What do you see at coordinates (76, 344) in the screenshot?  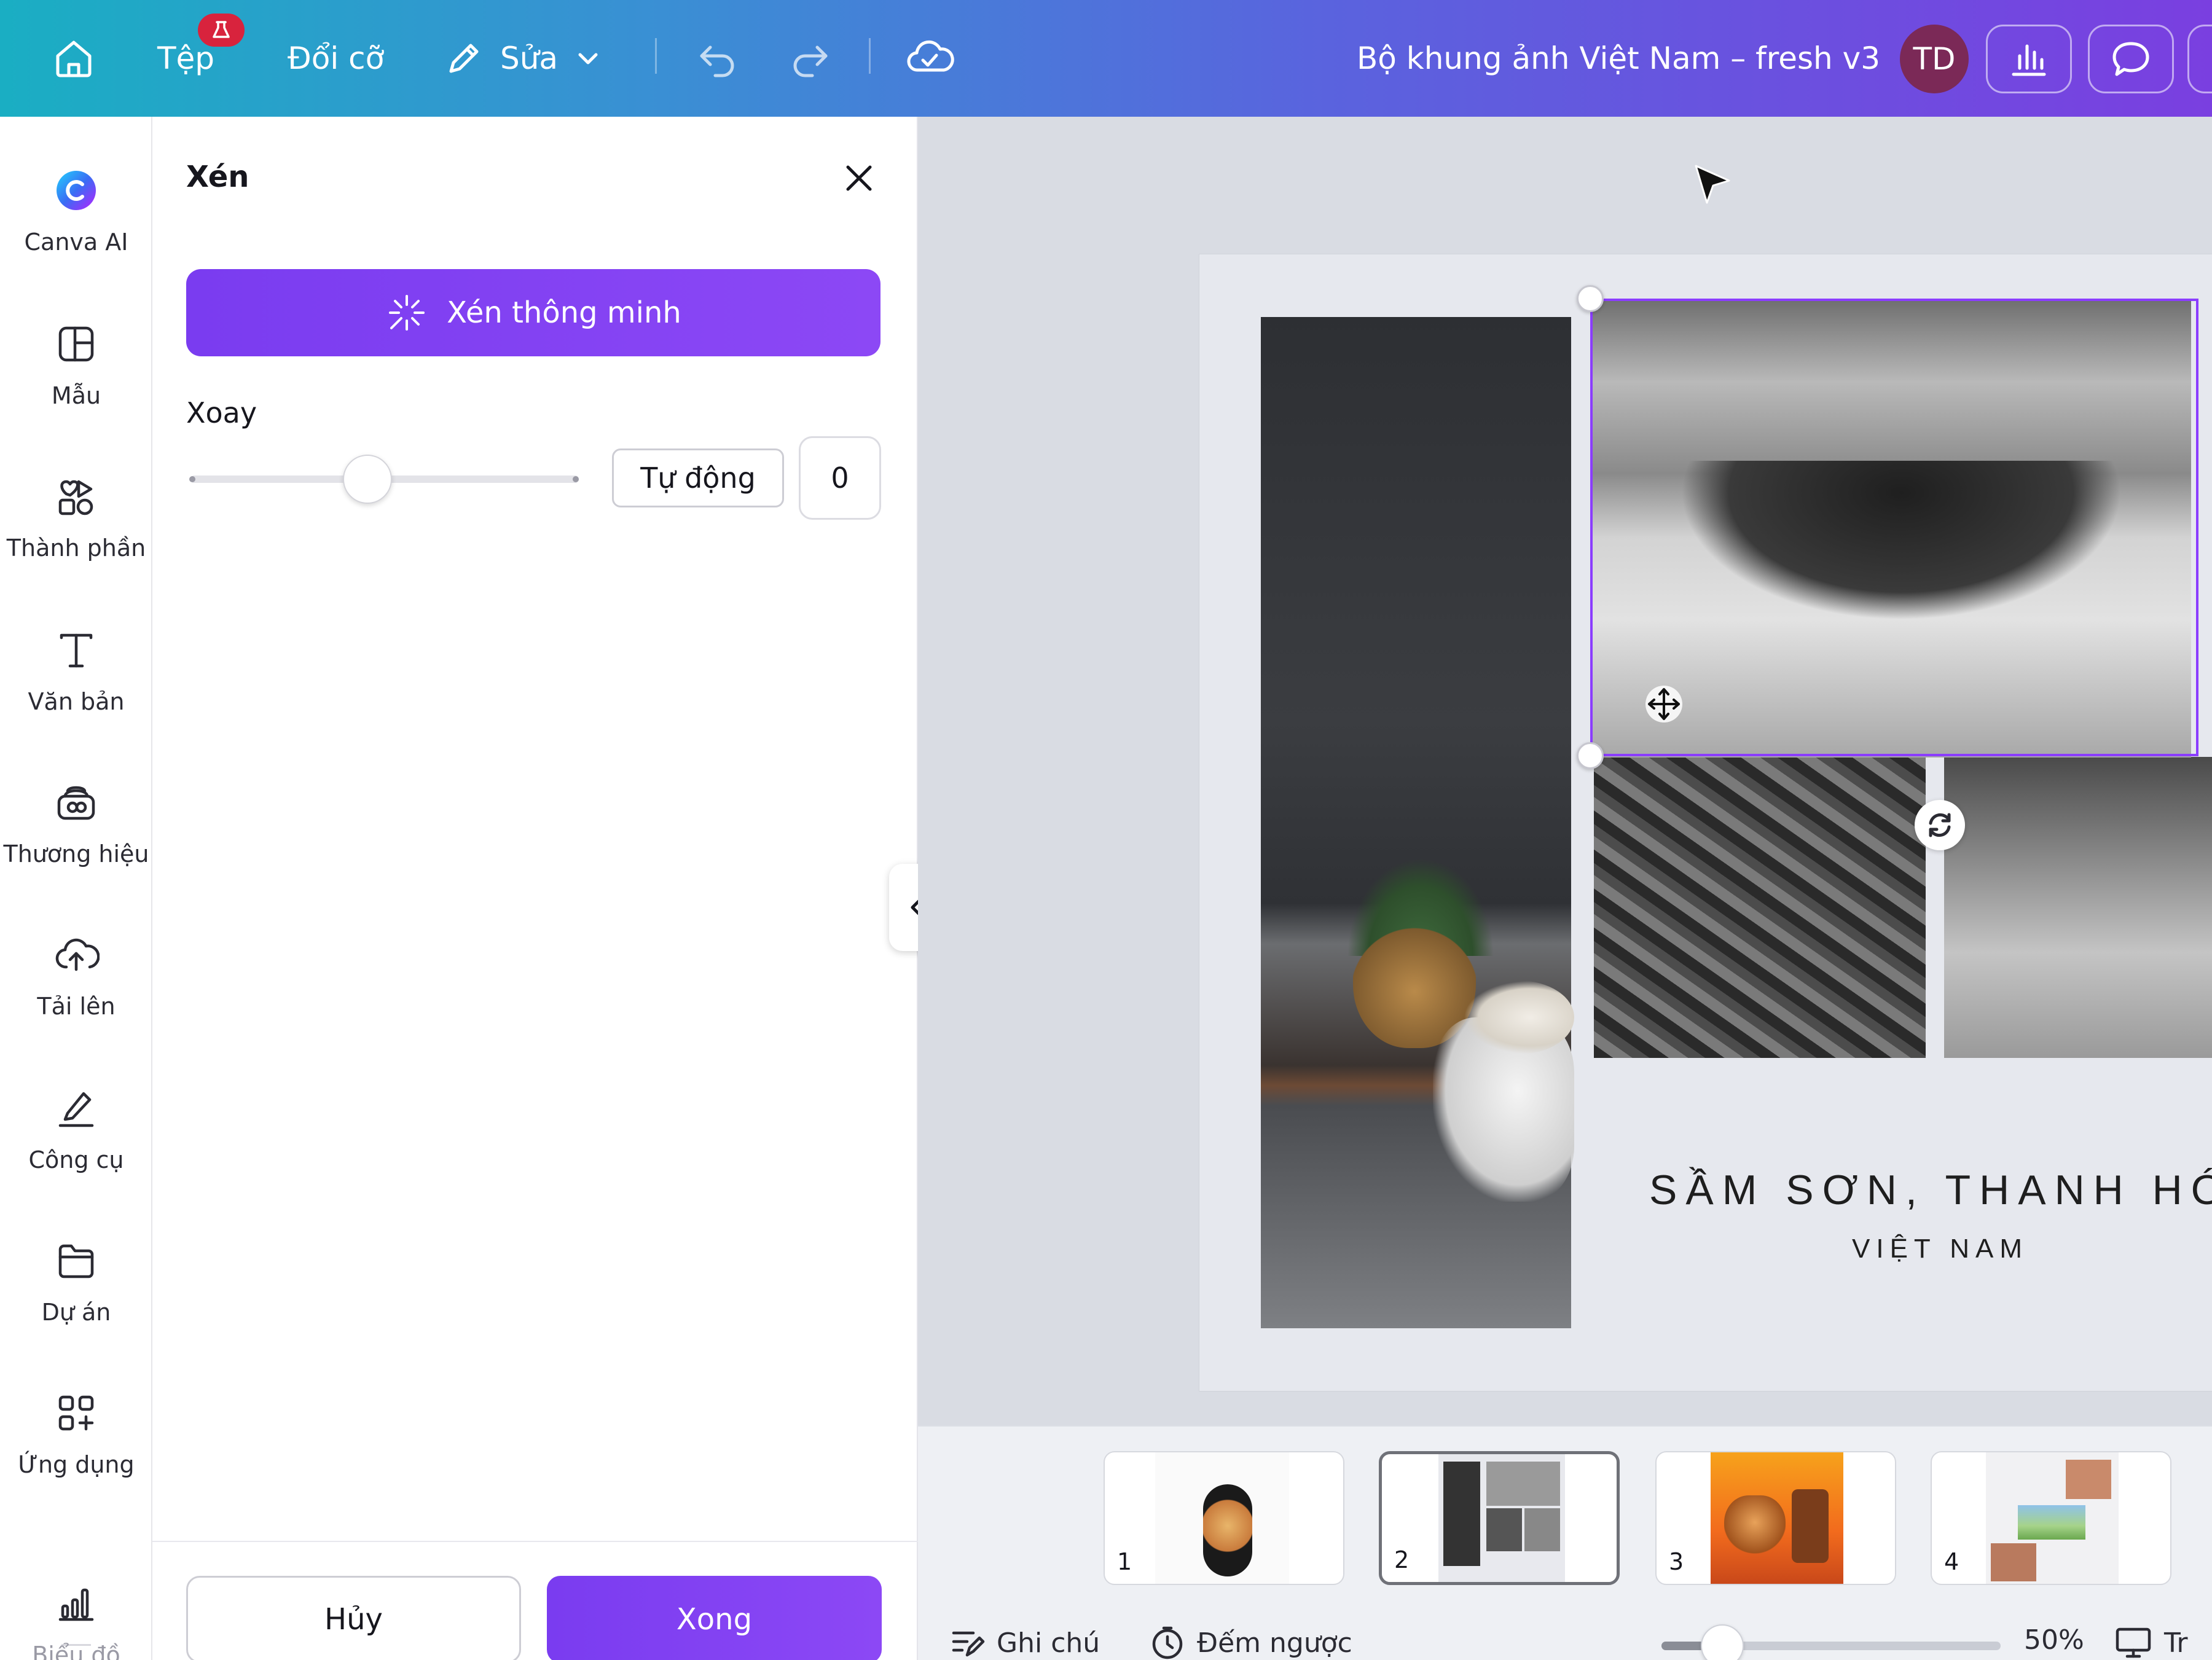 I see `template-icon` at bounding box center [76, 344].